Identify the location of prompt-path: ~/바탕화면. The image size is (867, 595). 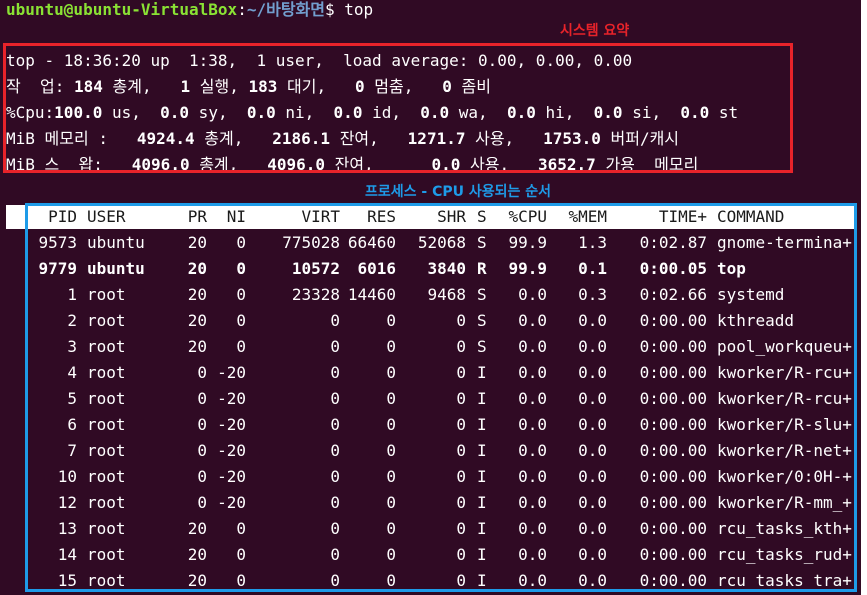
(285, 9).